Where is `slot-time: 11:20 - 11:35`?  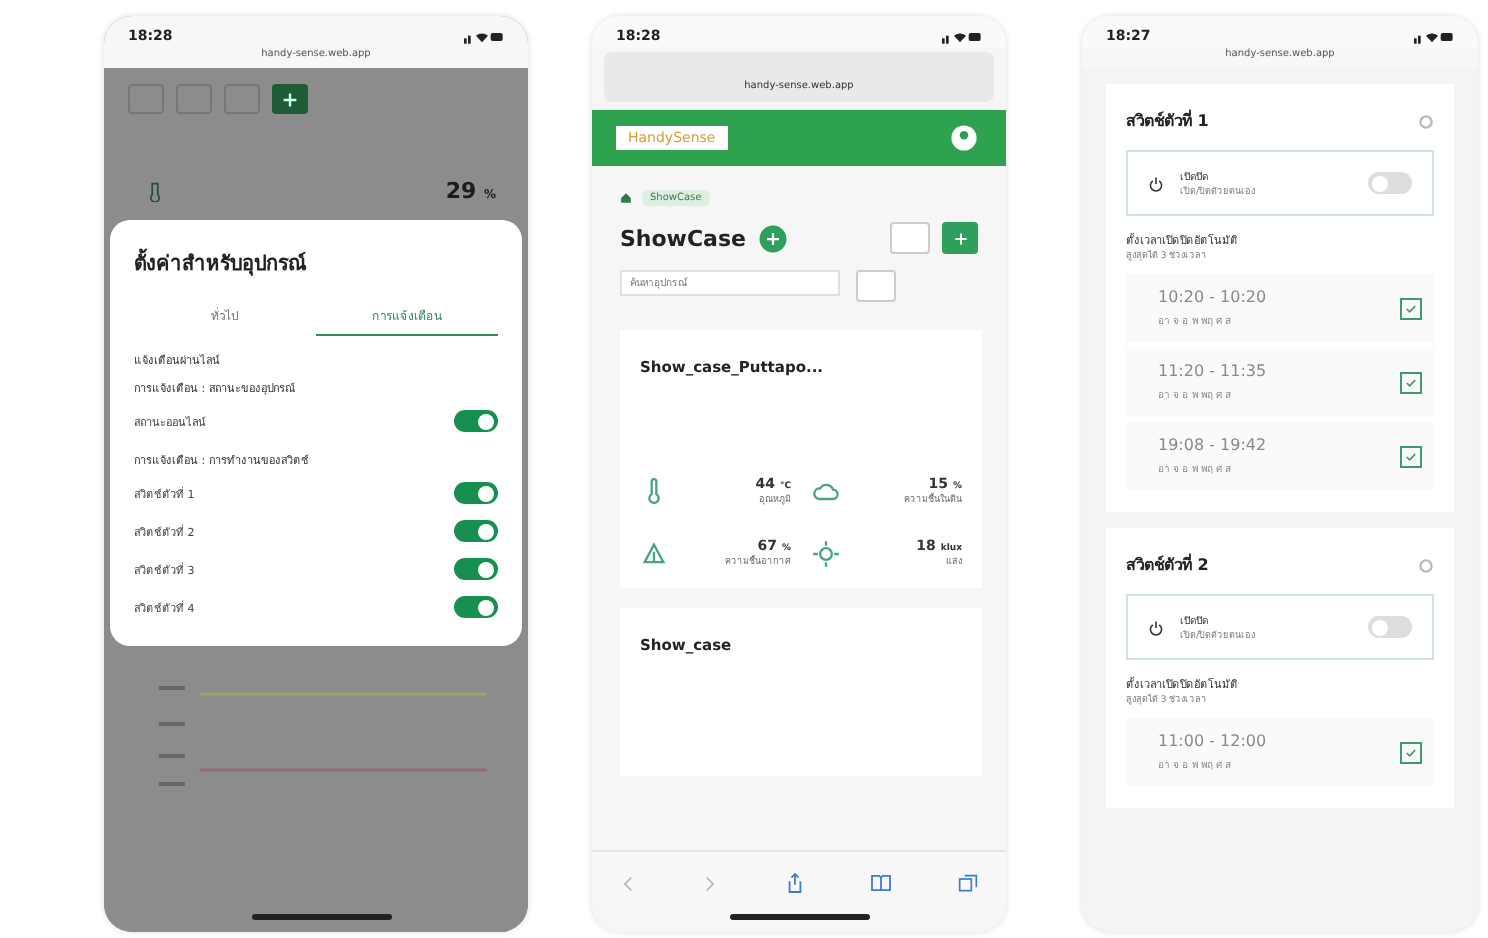
slot-time: 11:20 - 11:35 is located at coordinates (1212, 371).